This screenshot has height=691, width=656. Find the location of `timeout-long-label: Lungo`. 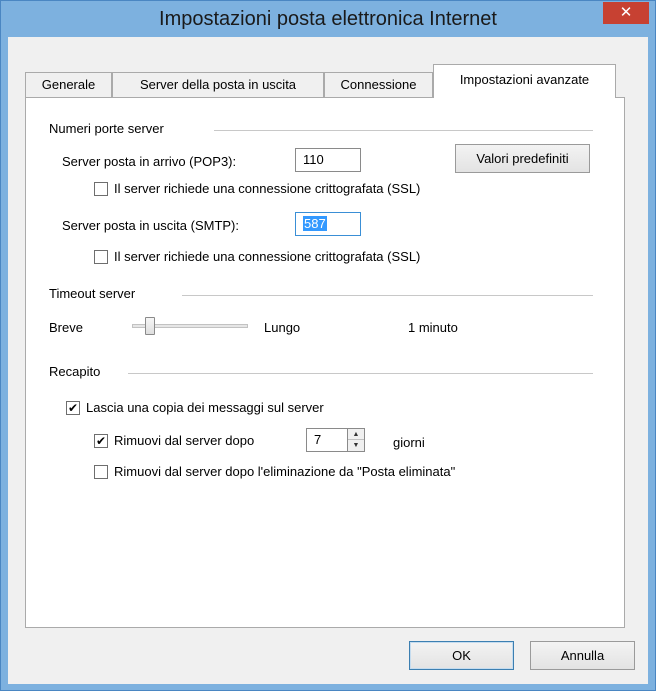

timeout-long-label: Lungo is located at coordinates (282, 327).